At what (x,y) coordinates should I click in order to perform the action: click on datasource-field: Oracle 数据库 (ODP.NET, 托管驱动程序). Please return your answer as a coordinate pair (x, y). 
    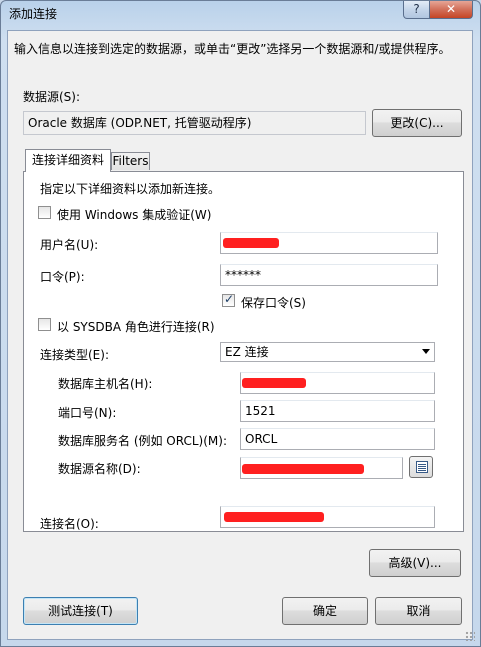
    Looking at the image, I should click on (194, 123).